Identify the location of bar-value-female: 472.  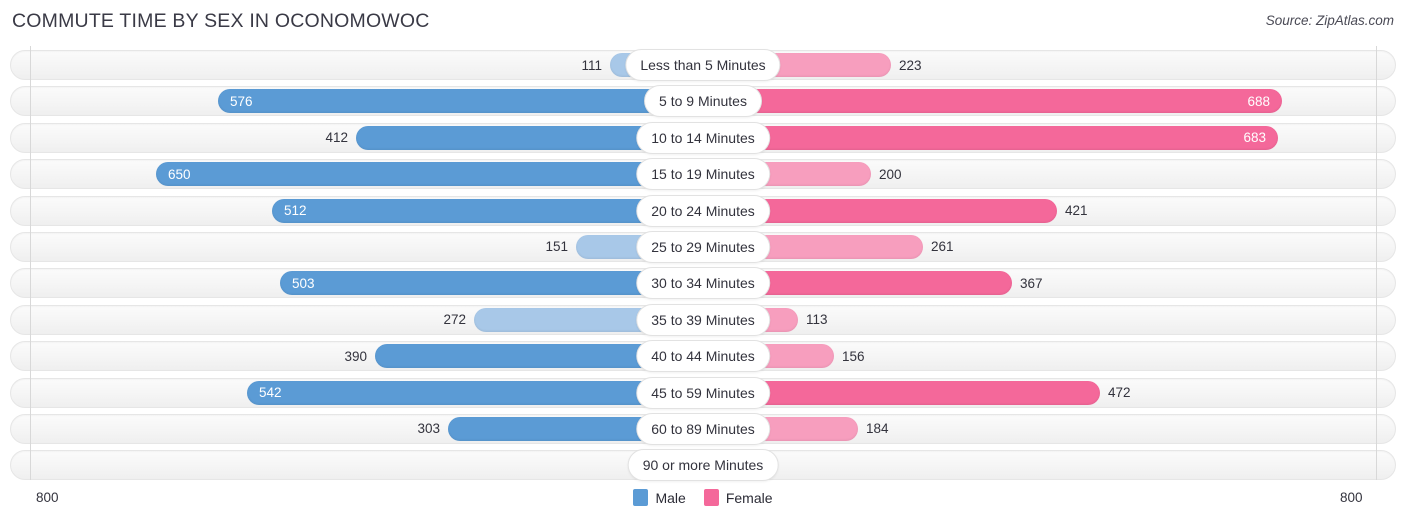
(1119, 393).